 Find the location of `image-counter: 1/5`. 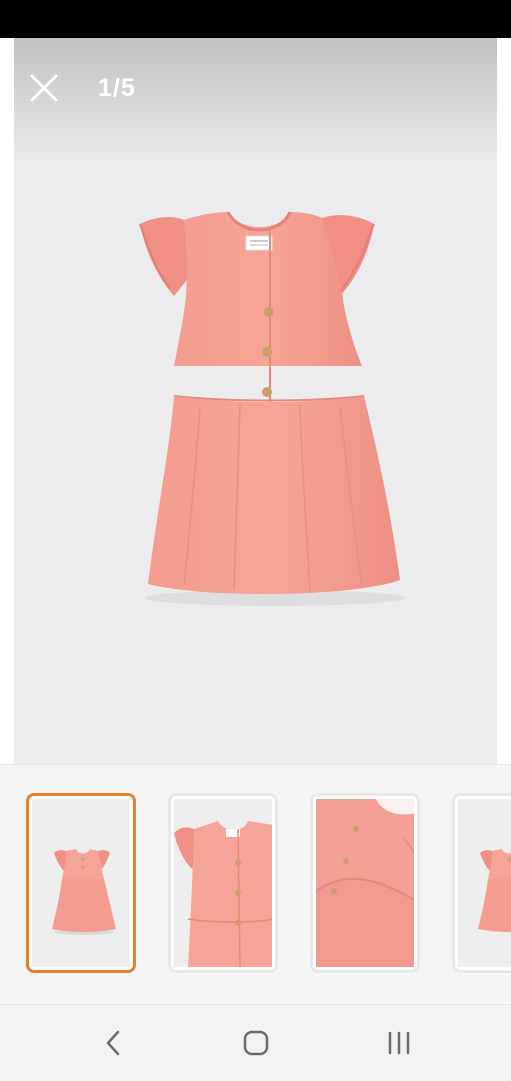

image-counter: 1/5 is located at coordinates (117, 88).